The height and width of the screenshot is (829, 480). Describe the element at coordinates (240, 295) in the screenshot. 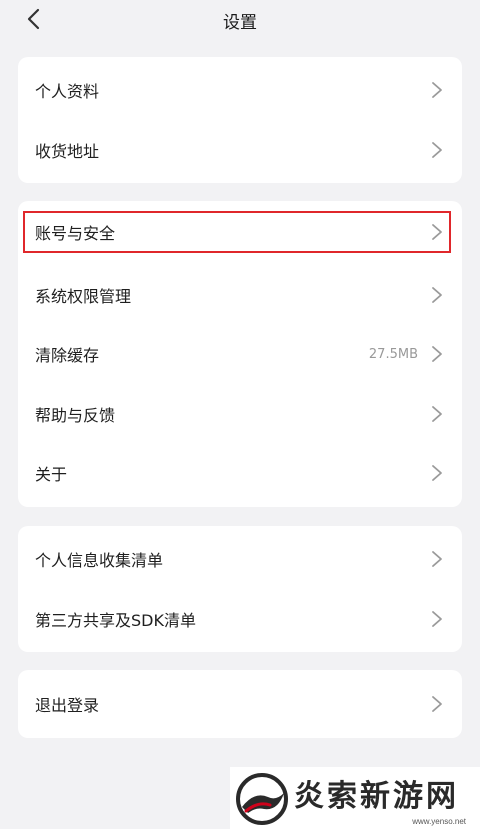

I see `menu-item-system-permissions: 系统权限管理` at that location.